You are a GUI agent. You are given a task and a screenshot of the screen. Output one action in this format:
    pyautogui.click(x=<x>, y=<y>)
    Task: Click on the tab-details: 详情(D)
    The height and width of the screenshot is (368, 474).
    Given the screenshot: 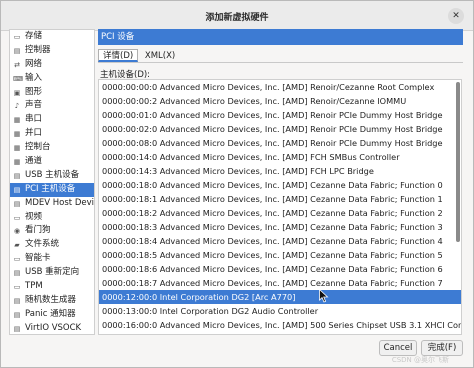 What is the action you would take?
    pyautogui.click(x=118, y=55)
    